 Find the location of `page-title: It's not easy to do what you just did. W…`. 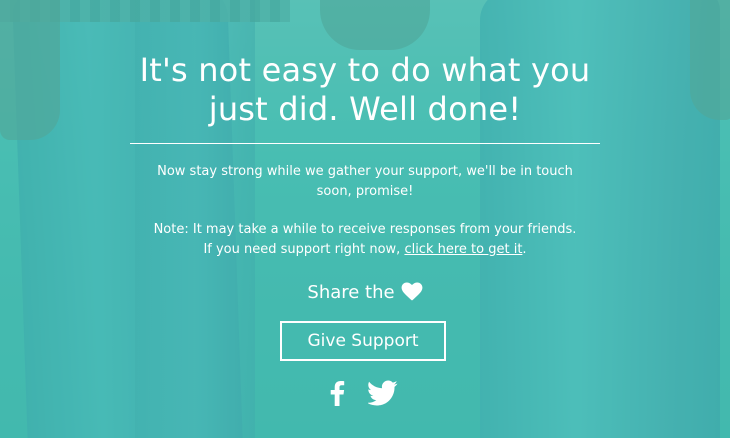

page-title: It's not easy to do what you just did. W… is located at coordinates (365, 89).